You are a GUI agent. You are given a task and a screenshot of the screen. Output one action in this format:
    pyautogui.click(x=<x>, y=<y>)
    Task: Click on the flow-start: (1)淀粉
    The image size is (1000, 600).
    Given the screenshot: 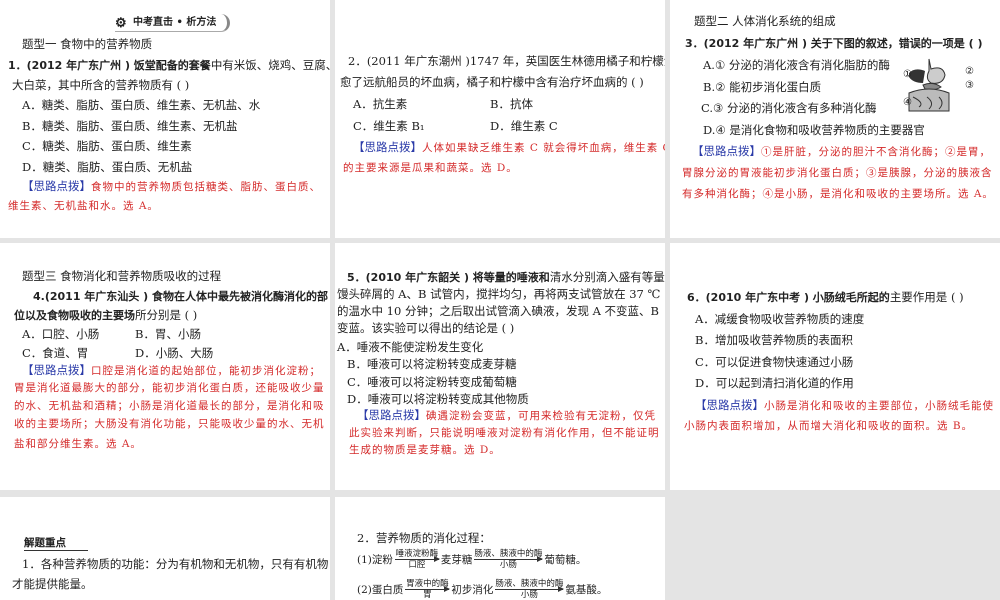 What is the action you would take?
    pyautogui.click(x=375, y=560)
    